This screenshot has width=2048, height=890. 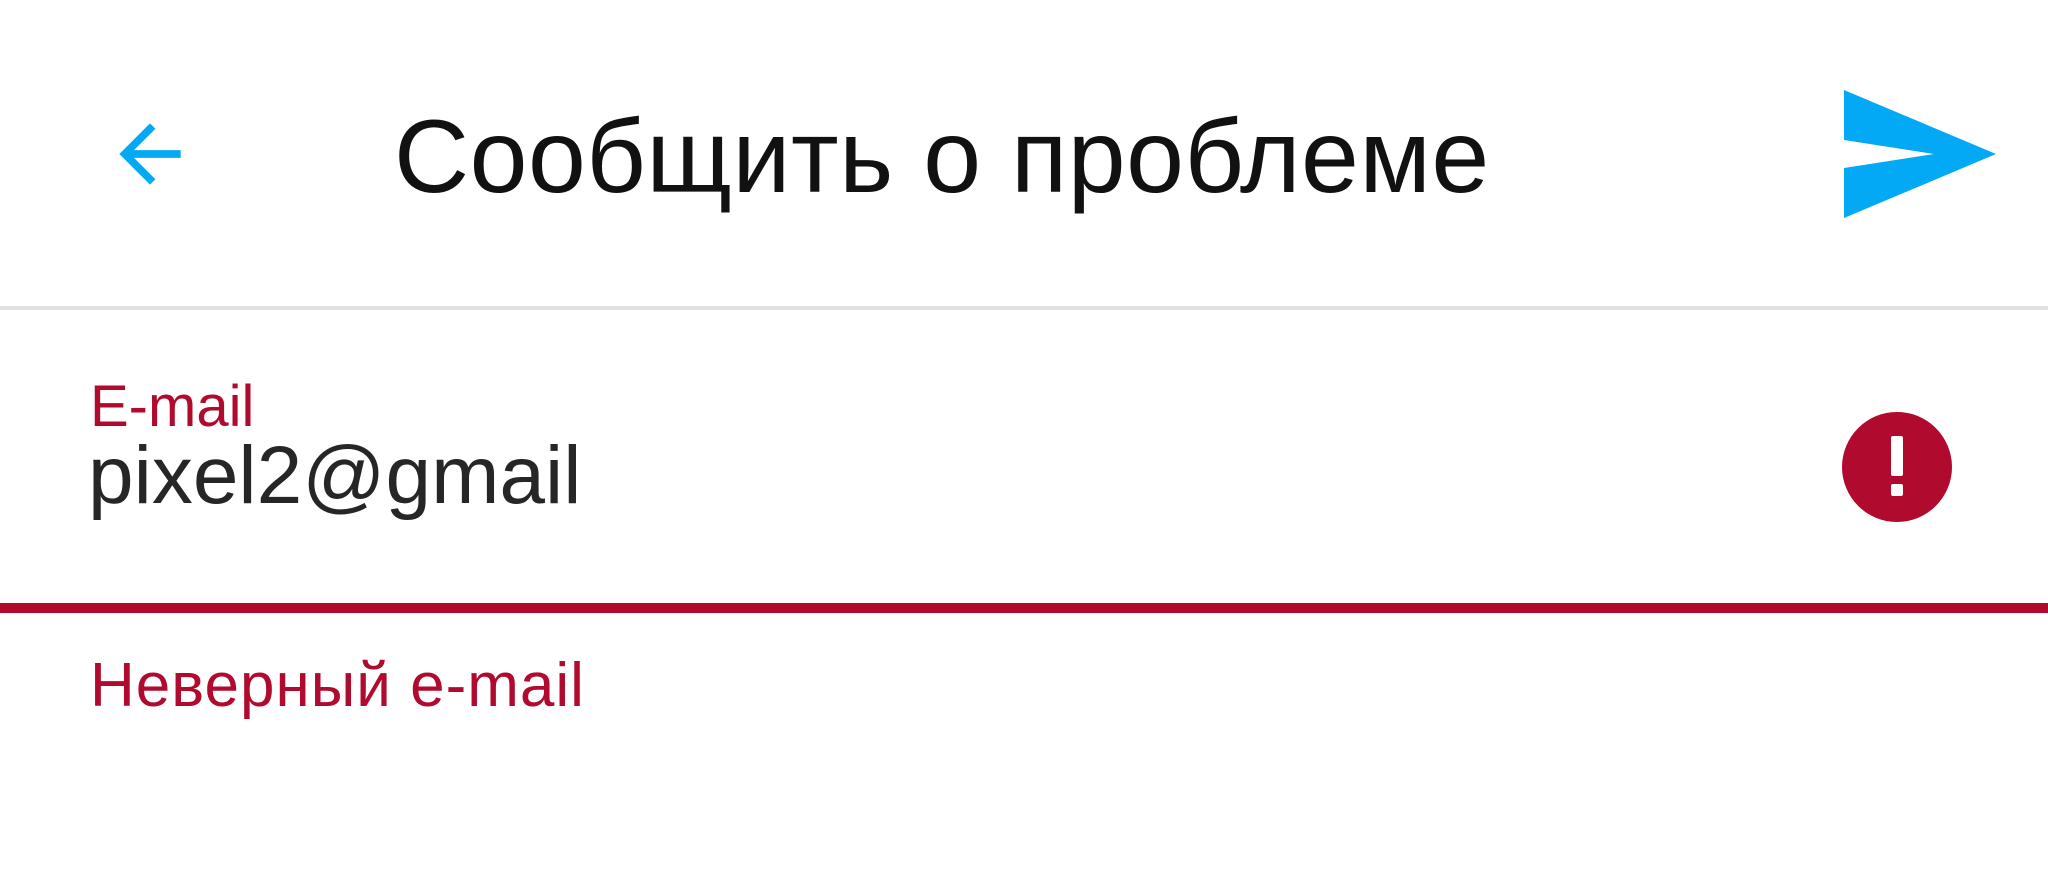 I want to click on send-icon, so click(x=1920, y=154).